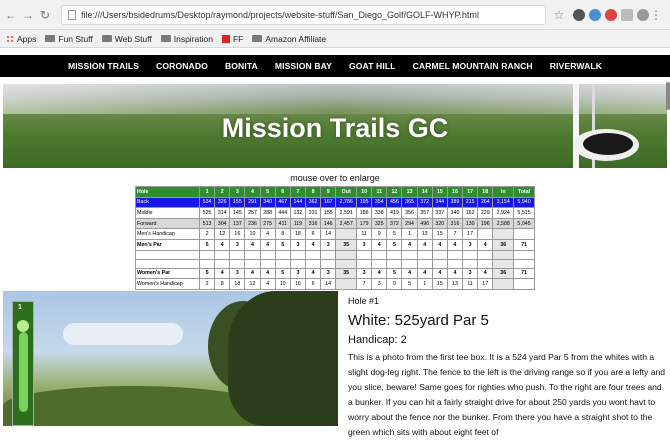 The width and height of the screenshot is (670, 440). What do you see at coordinates (503, 192) in the screenshot?
I see `table-cell: In` at bounding box center [503, 192].